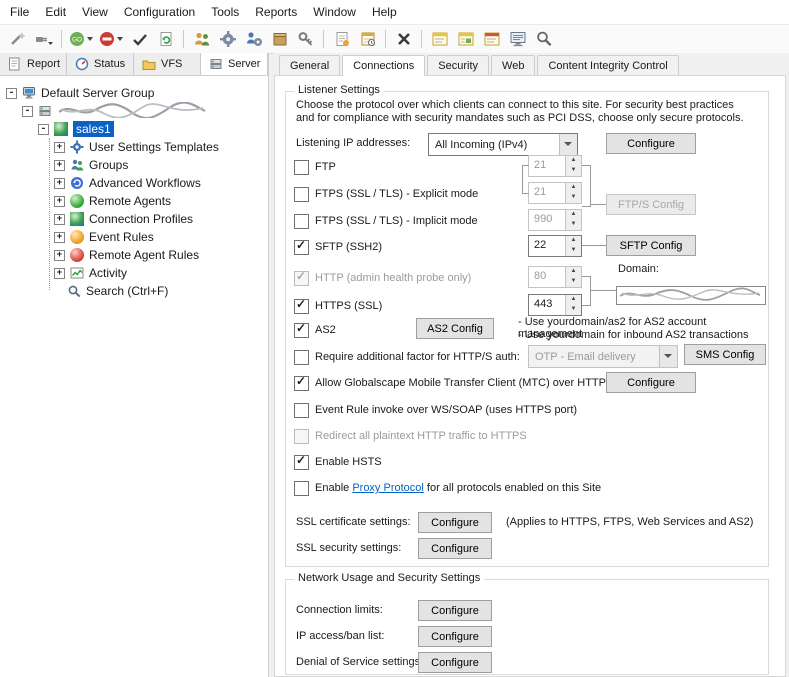  Describe the element at coordinates (134, 183) in the screenshot. I see `tree-item-advanced-workflows: + Advanced Workflows` at that location.